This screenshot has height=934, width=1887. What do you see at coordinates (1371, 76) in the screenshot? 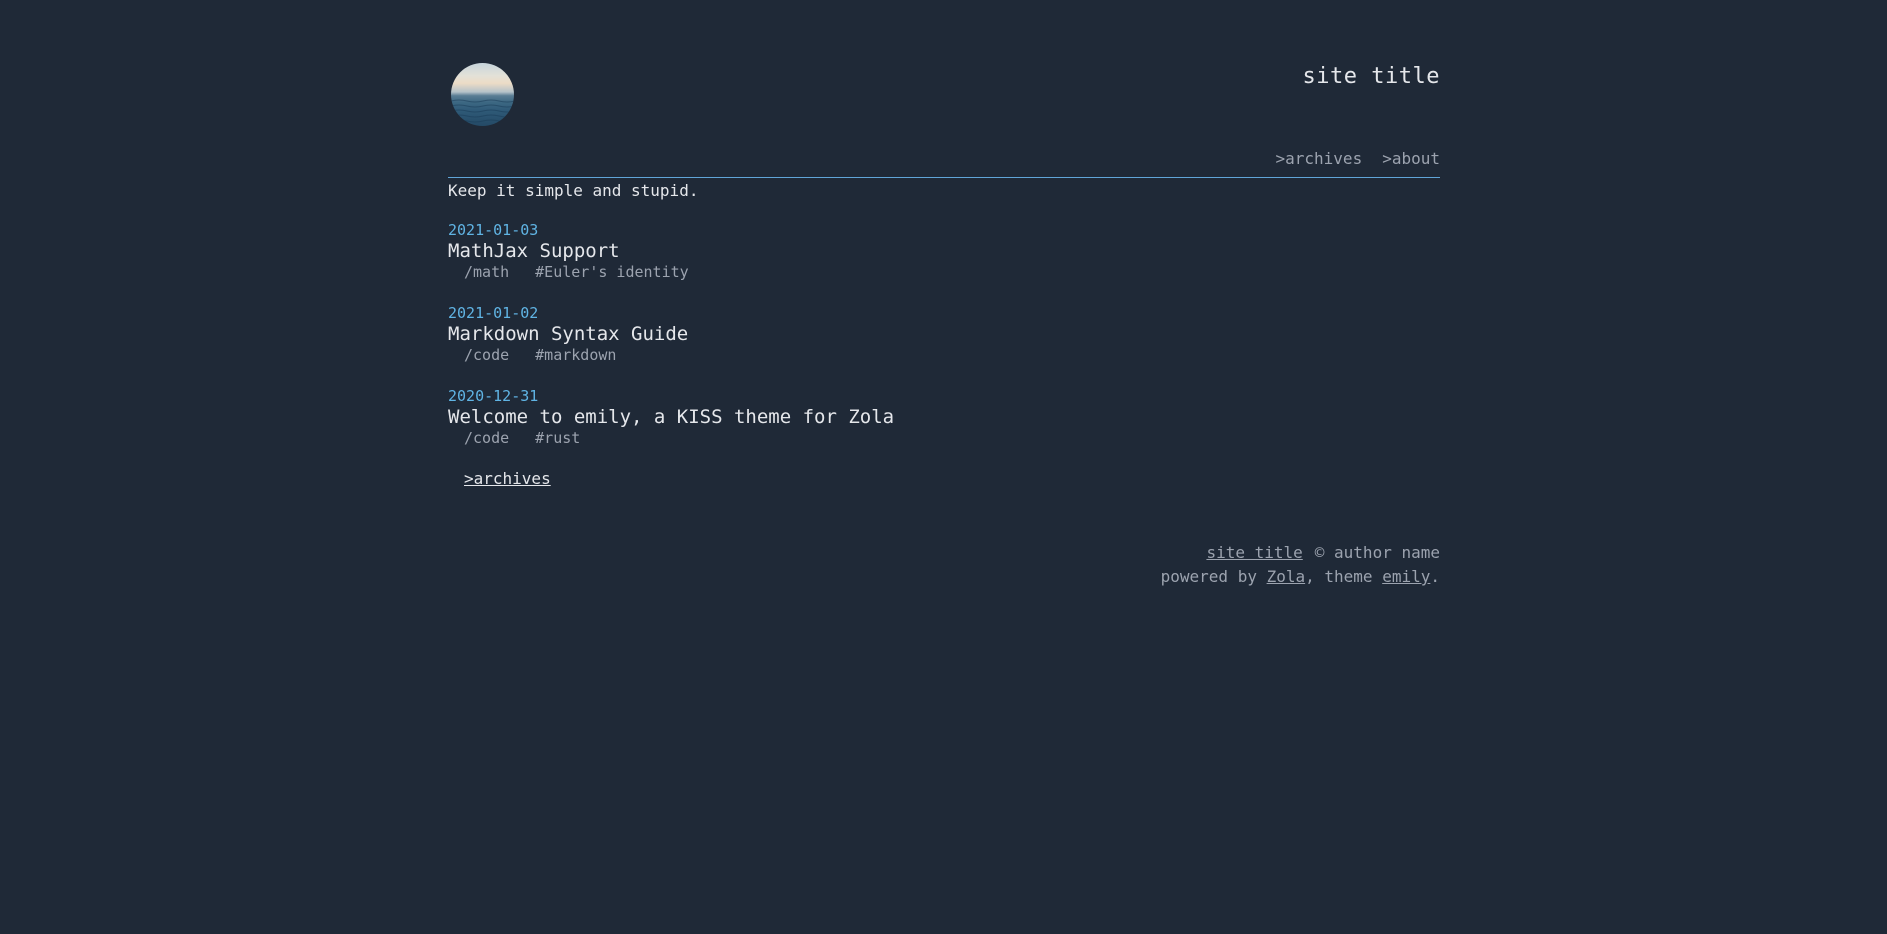
I see `site-title: site title` at bounding box center [1371, 76].